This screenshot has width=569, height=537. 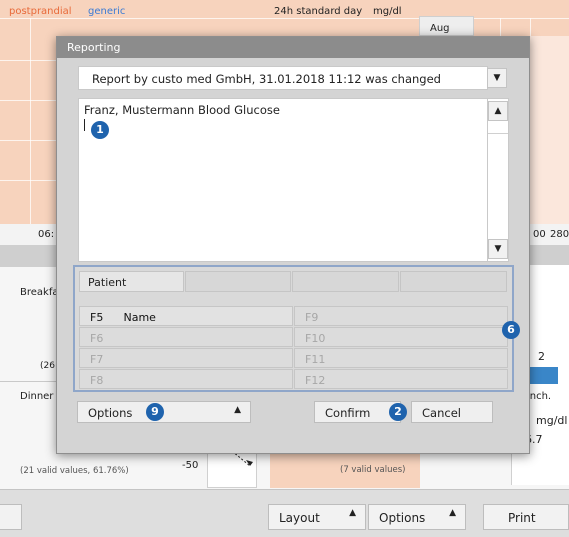 I want to click on axis-label-end-b: 280, so click(x=559, y=234).